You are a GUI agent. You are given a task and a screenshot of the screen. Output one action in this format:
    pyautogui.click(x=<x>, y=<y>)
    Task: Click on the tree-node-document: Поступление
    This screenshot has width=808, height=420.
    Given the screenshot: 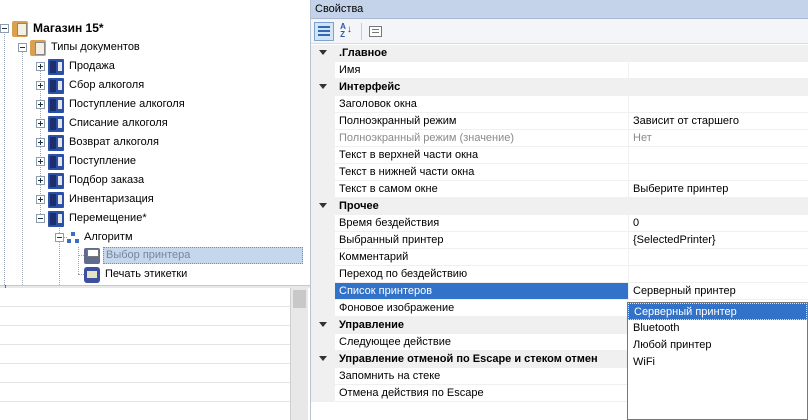 What is the action you would take?
    pyautogui.click(x=87, y=161)
    